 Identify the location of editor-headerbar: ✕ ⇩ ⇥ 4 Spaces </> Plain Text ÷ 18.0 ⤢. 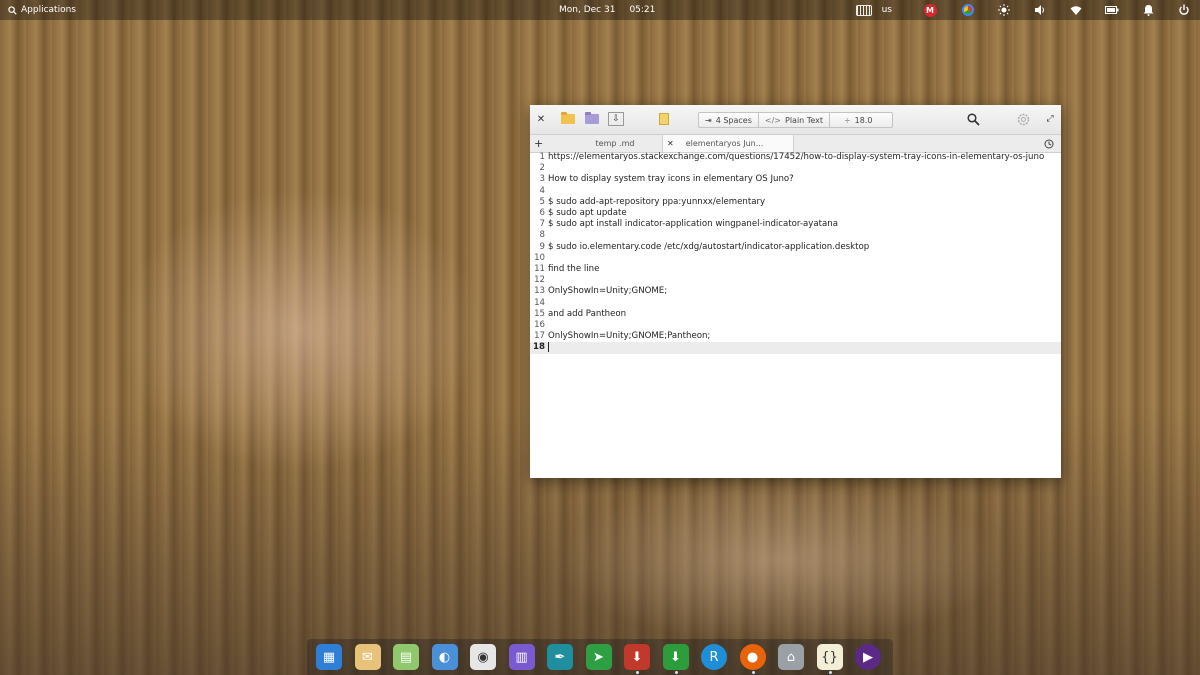
(795, 120).